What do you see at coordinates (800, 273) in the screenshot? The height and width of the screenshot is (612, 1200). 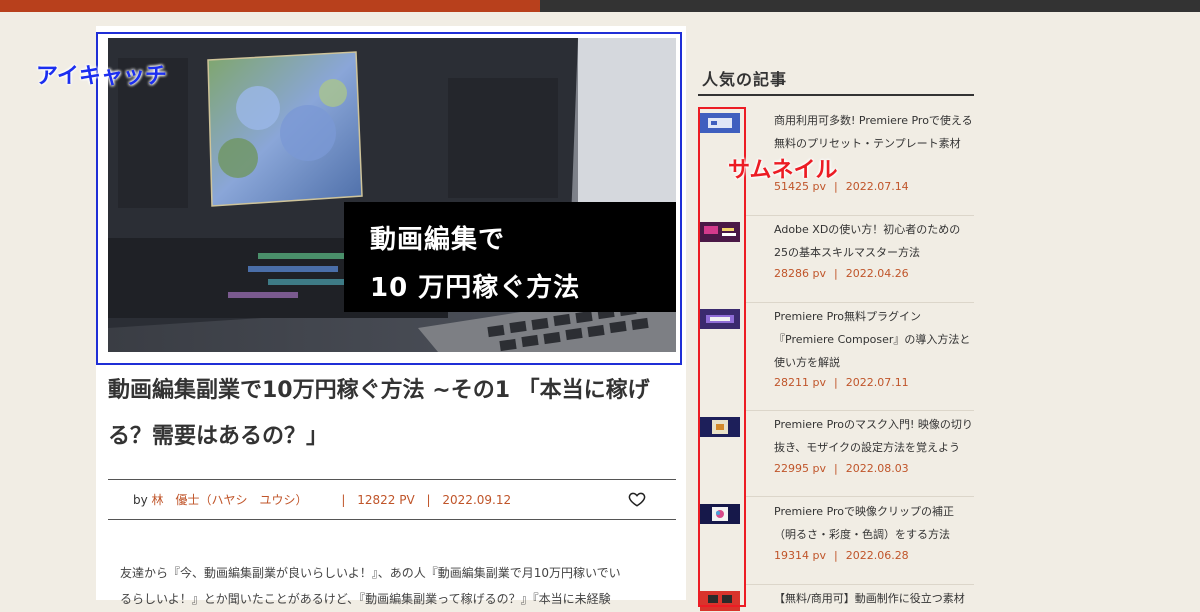 I see `post-pv: 28286 pv` at bounding box center [800, 273].